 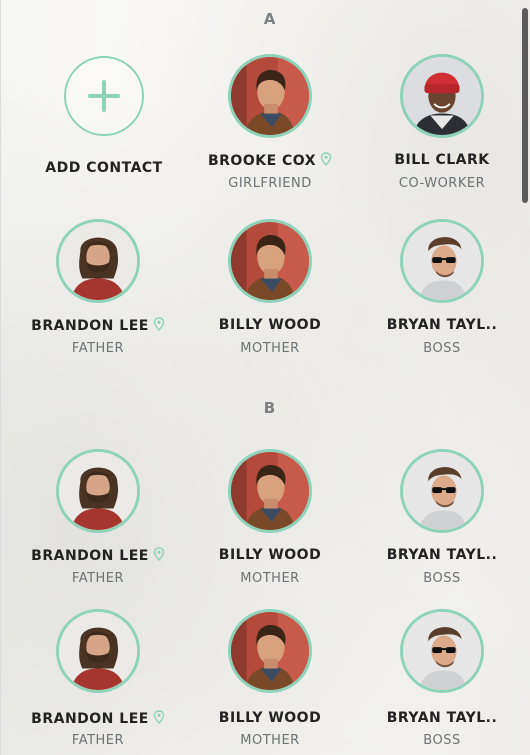 What do you see at coordinates (442, 160) in the screenshot?
I see `contact-name: BILL CLARK` at bounding box center [442, 160].